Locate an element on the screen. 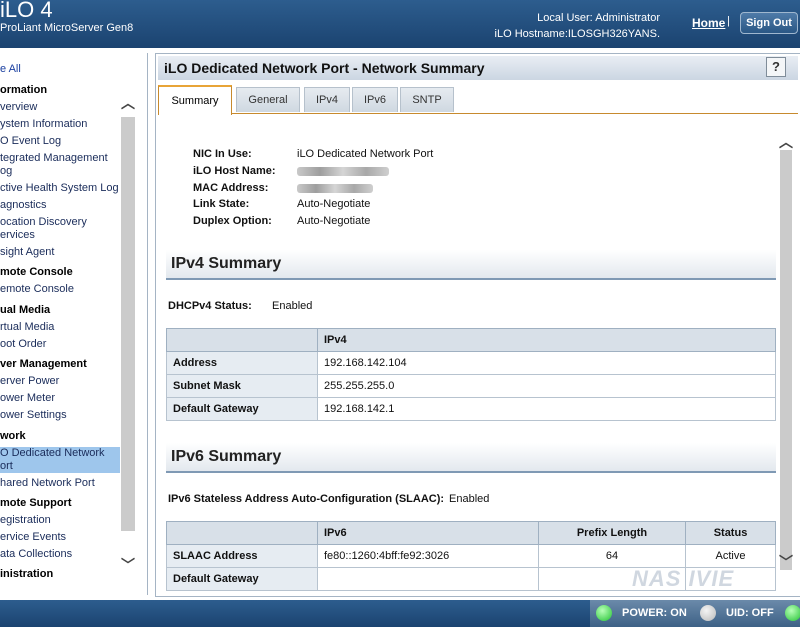  sidebar-item: ver Management is located at coordinates (43, 364).